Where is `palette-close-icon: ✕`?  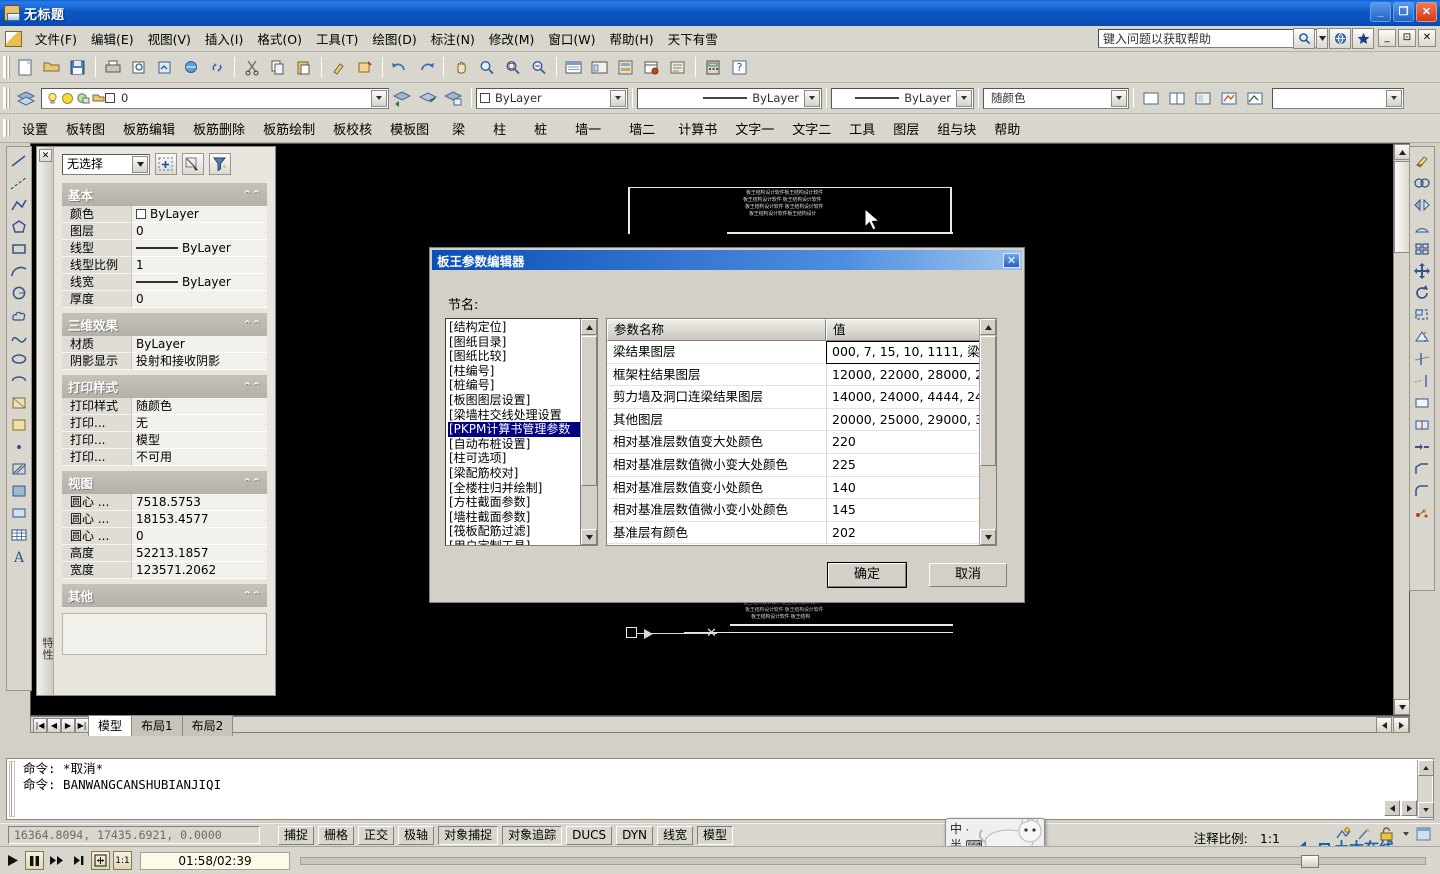 palette-close-icon: ✕ is located at coordinates (45, 155).